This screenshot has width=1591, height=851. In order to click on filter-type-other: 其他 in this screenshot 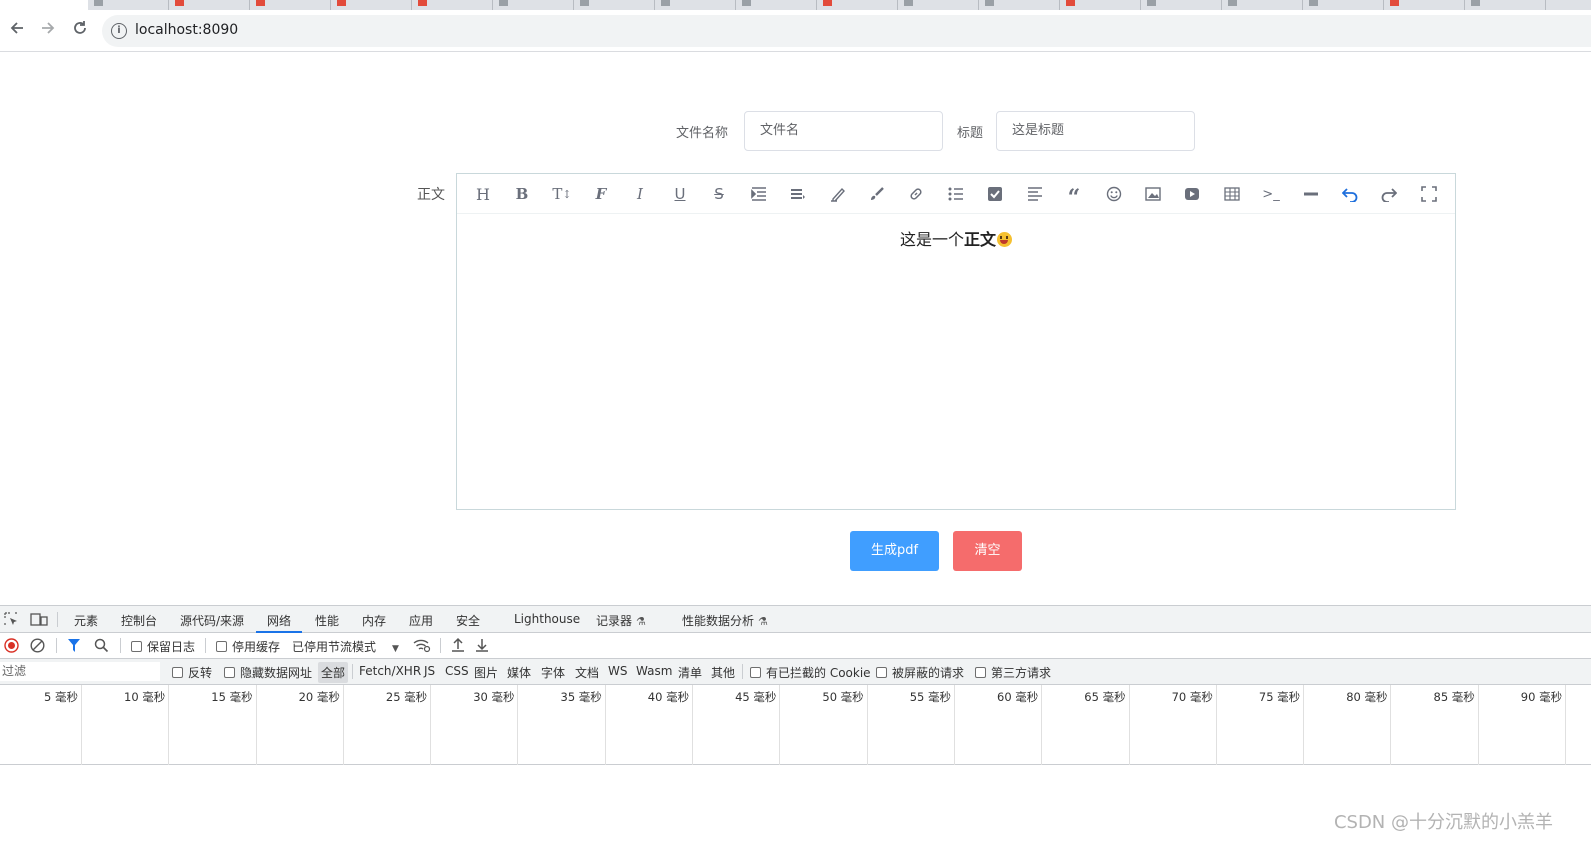, I will do `click(723, 672)`.